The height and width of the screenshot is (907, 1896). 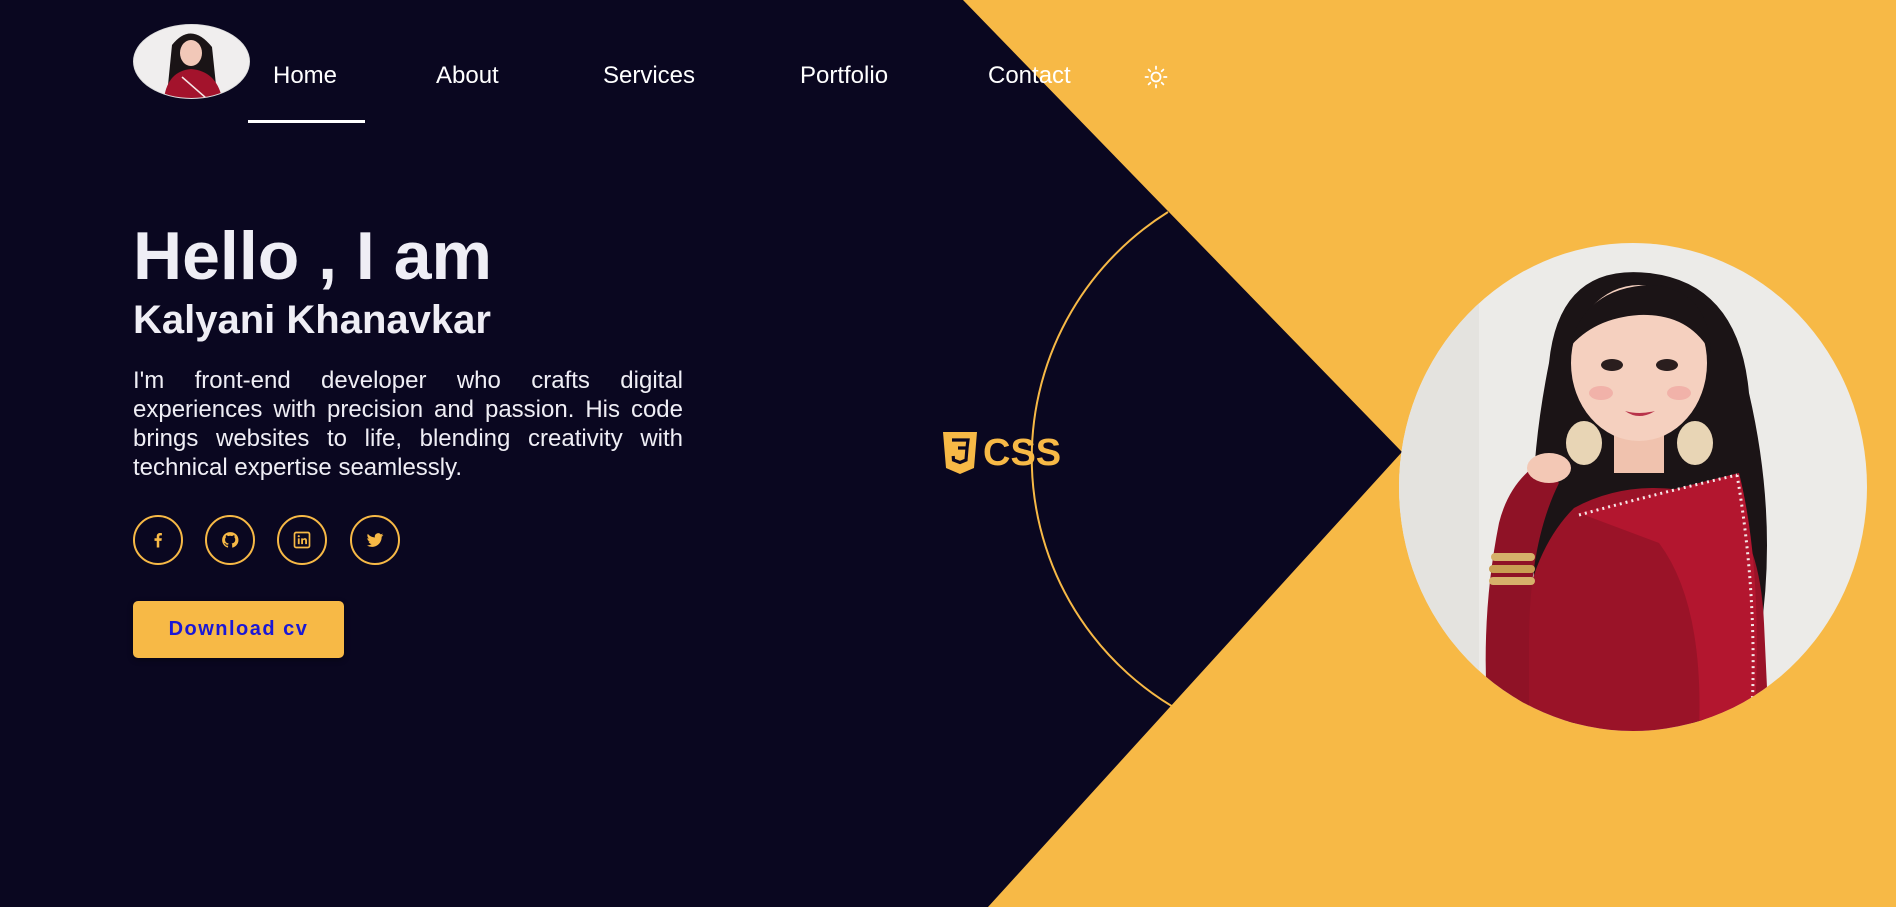 I want to click on sun-icon, so click(x=1156, y=77).